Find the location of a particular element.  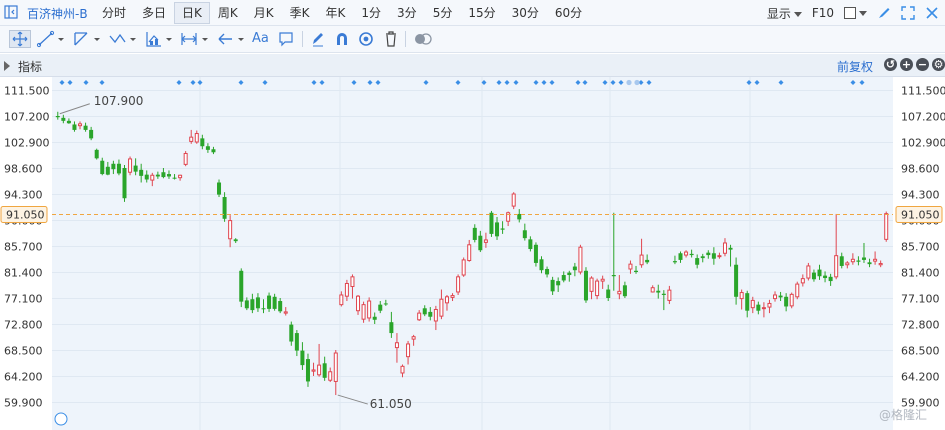

period-tab-4: 月K is located at coordinates (264, 13).